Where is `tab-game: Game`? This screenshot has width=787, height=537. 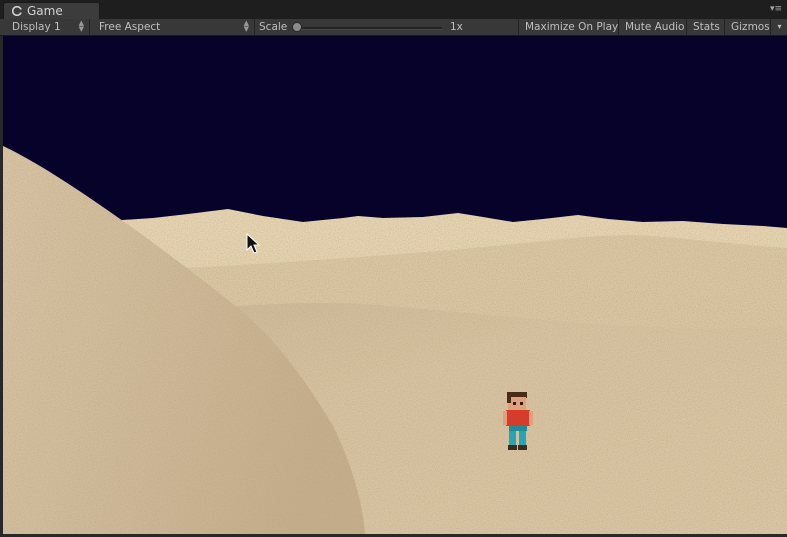 tab-game: Game is located at coordinates (51, 10).